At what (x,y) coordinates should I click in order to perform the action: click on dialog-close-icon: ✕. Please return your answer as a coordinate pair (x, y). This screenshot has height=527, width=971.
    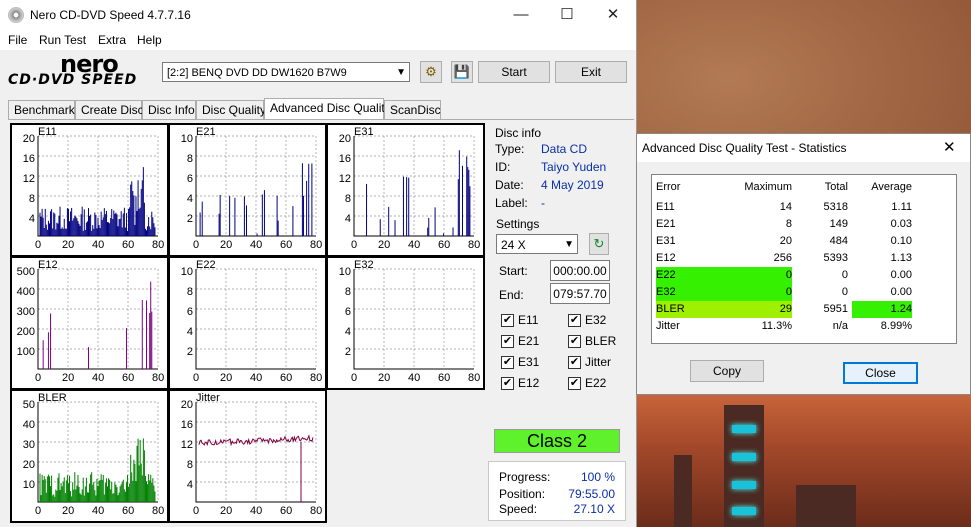
    Looking at the image, I should click on (949, 147).